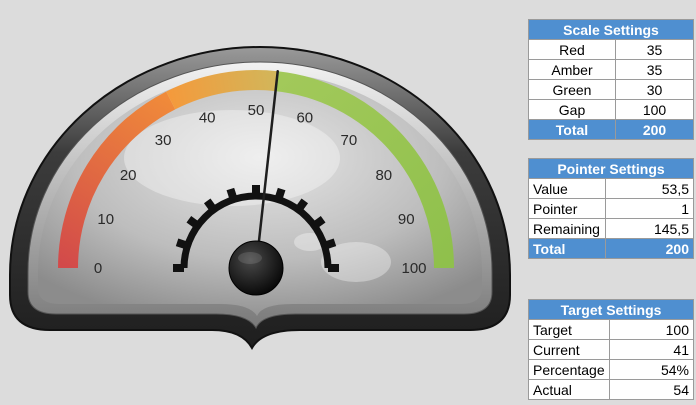  I want to click on pointer-value-label: Value, so click(567, 188).